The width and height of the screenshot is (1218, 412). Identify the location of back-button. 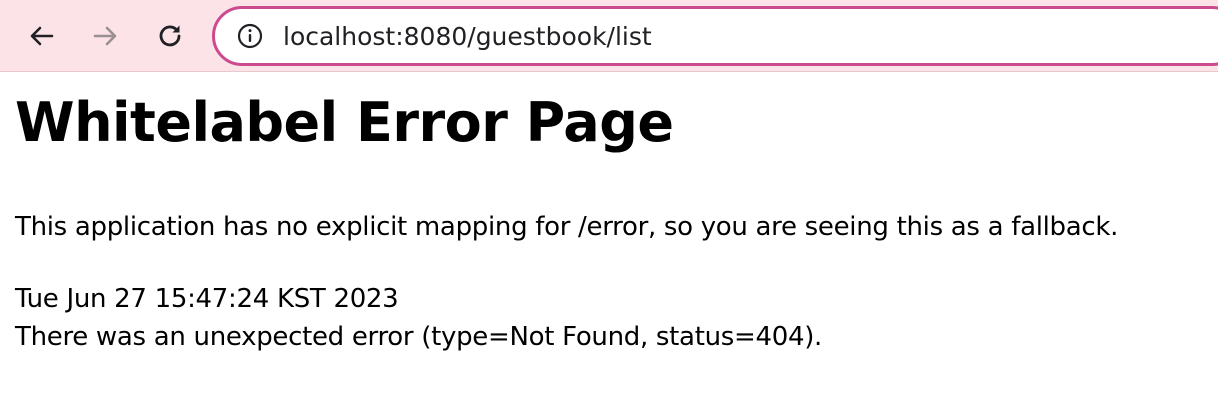
(42, 36).